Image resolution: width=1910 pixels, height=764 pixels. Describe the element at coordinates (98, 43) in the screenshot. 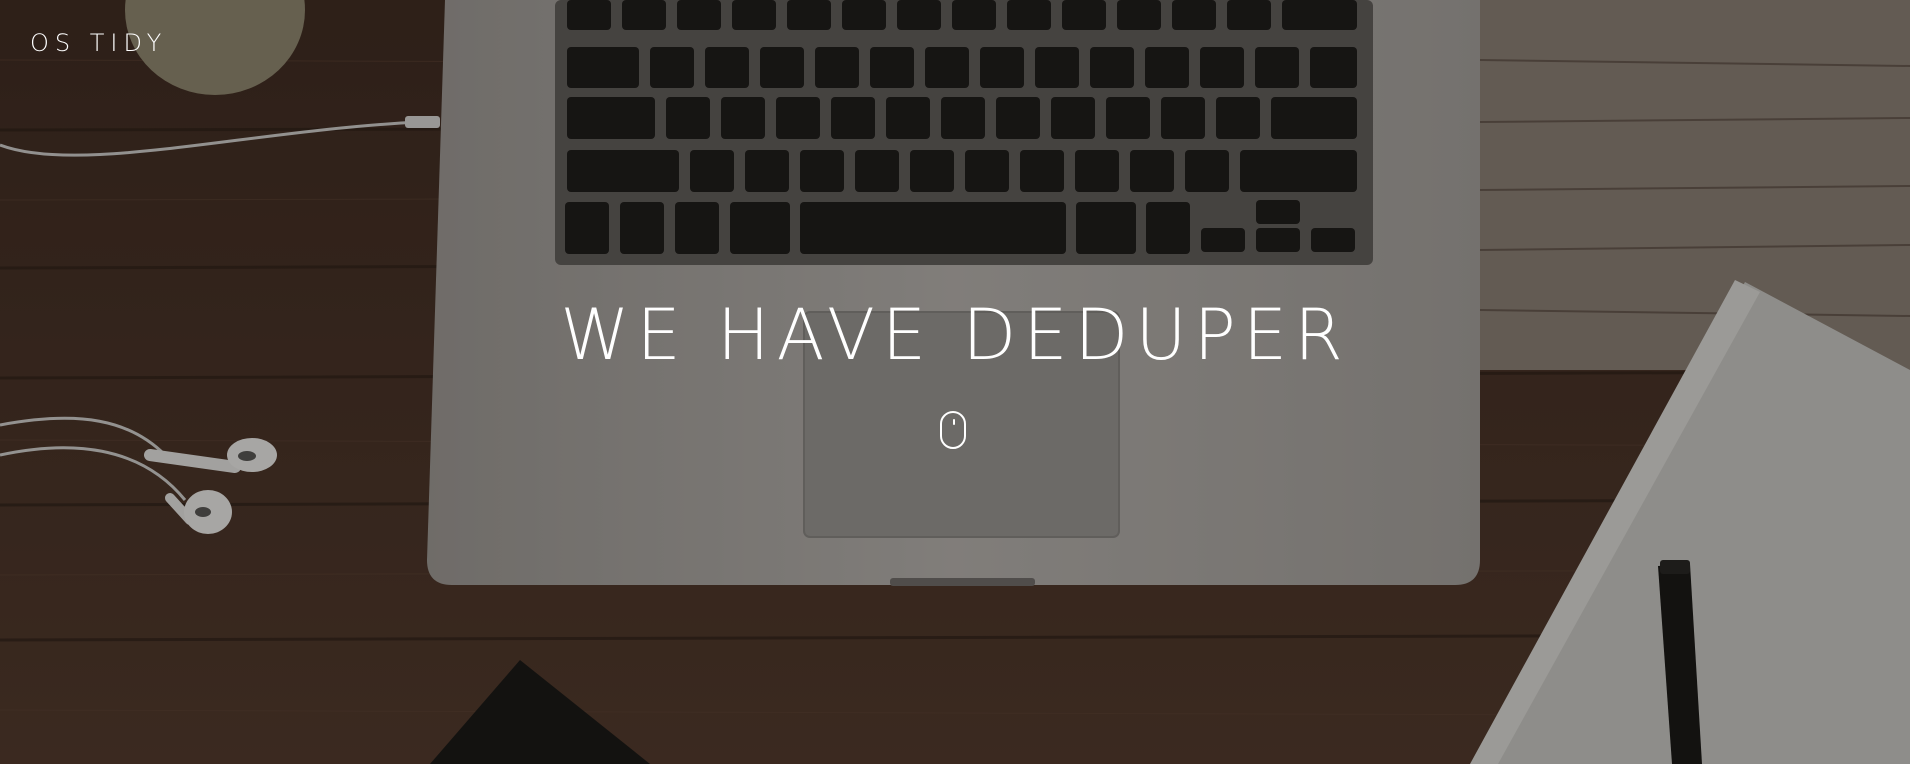

I see `brand-logo: OS TIDY` at that location.